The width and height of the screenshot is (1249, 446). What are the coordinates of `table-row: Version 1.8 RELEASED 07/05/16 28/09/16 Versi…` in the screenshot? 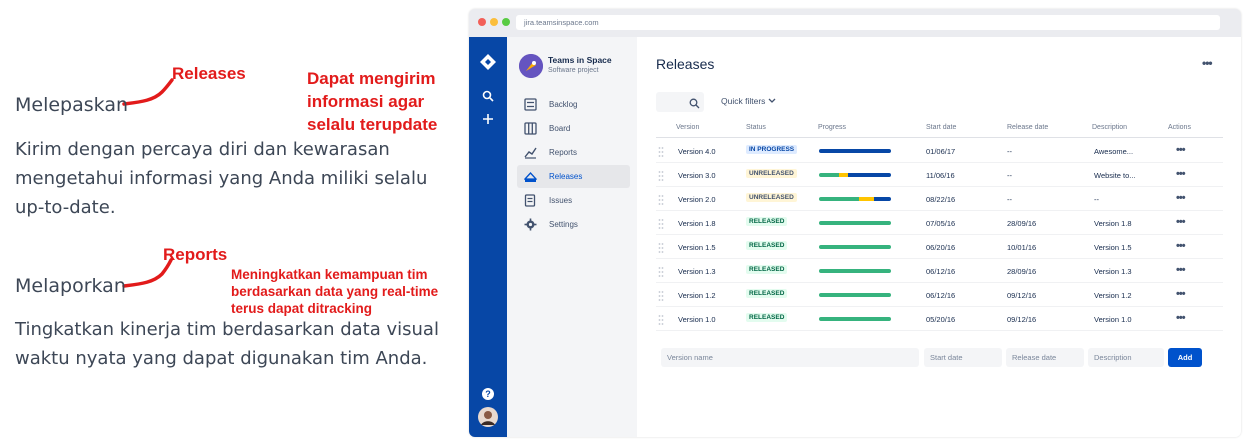 It's located at (939, 223).